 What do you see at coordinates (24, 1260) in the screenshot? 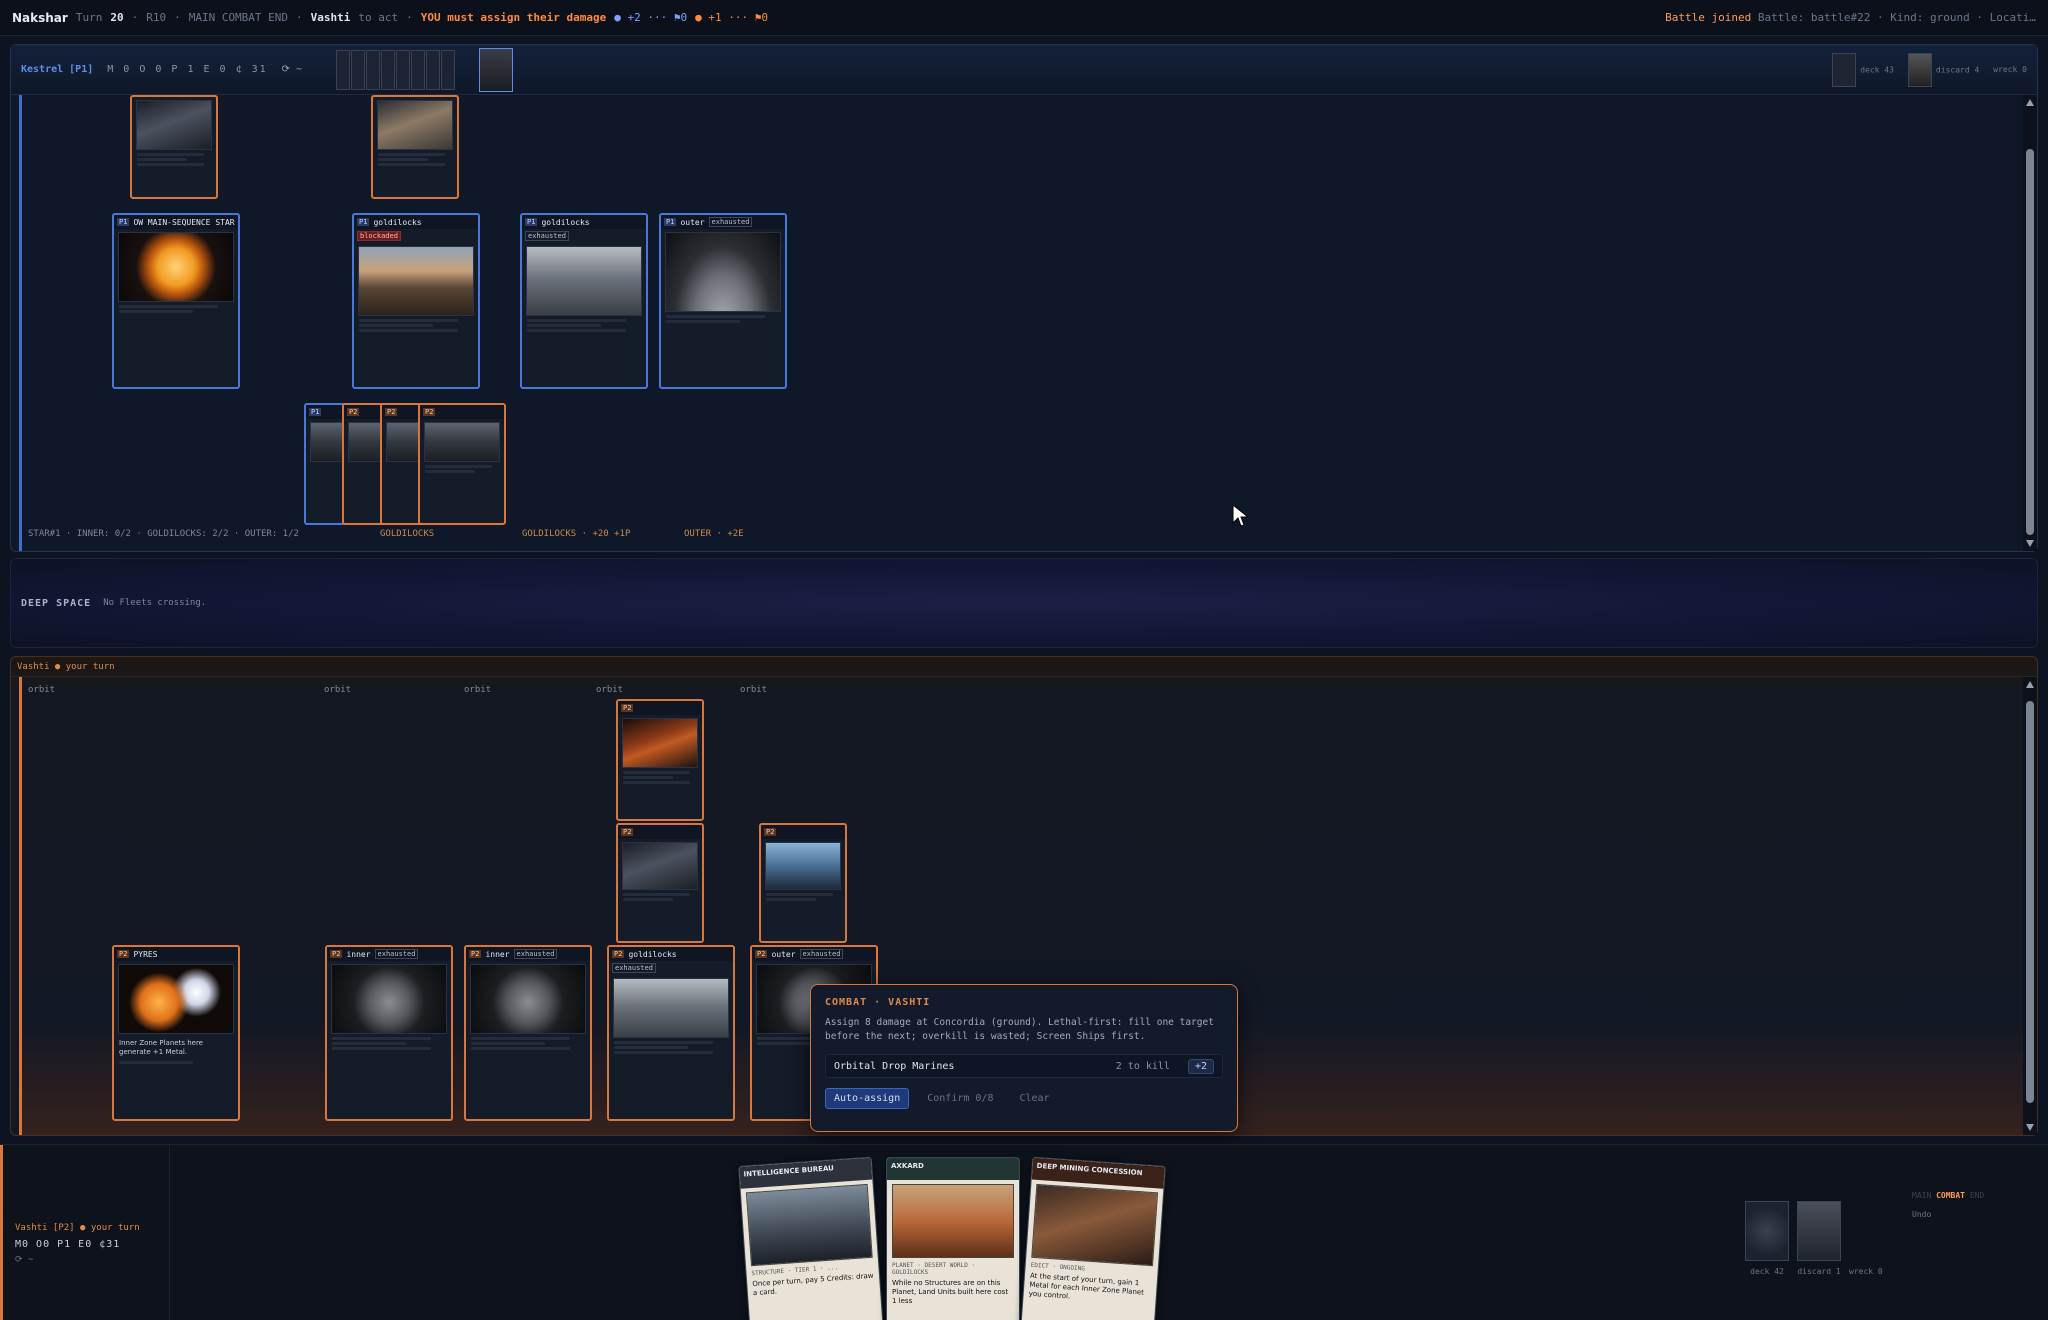
I see `player-misc: ⟳ ~` at bounding box center [24, 1260].